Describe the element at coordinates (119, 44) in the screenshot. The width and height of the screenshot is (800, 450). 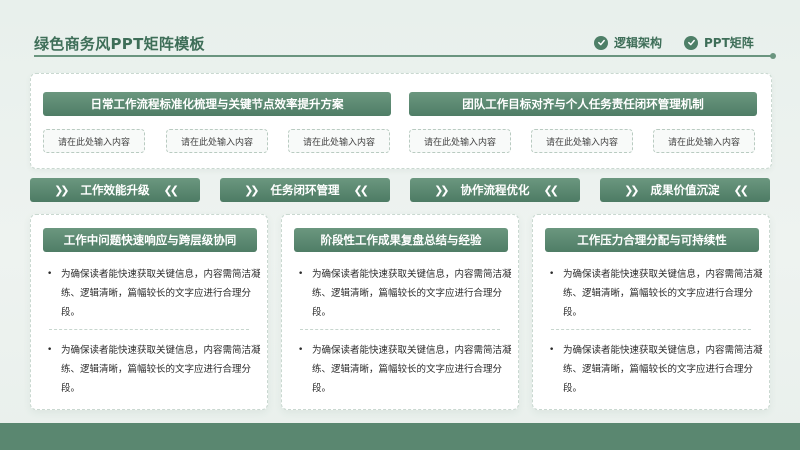
I see `page-title: 绿色商务风PPT矩阵模板` at that location.